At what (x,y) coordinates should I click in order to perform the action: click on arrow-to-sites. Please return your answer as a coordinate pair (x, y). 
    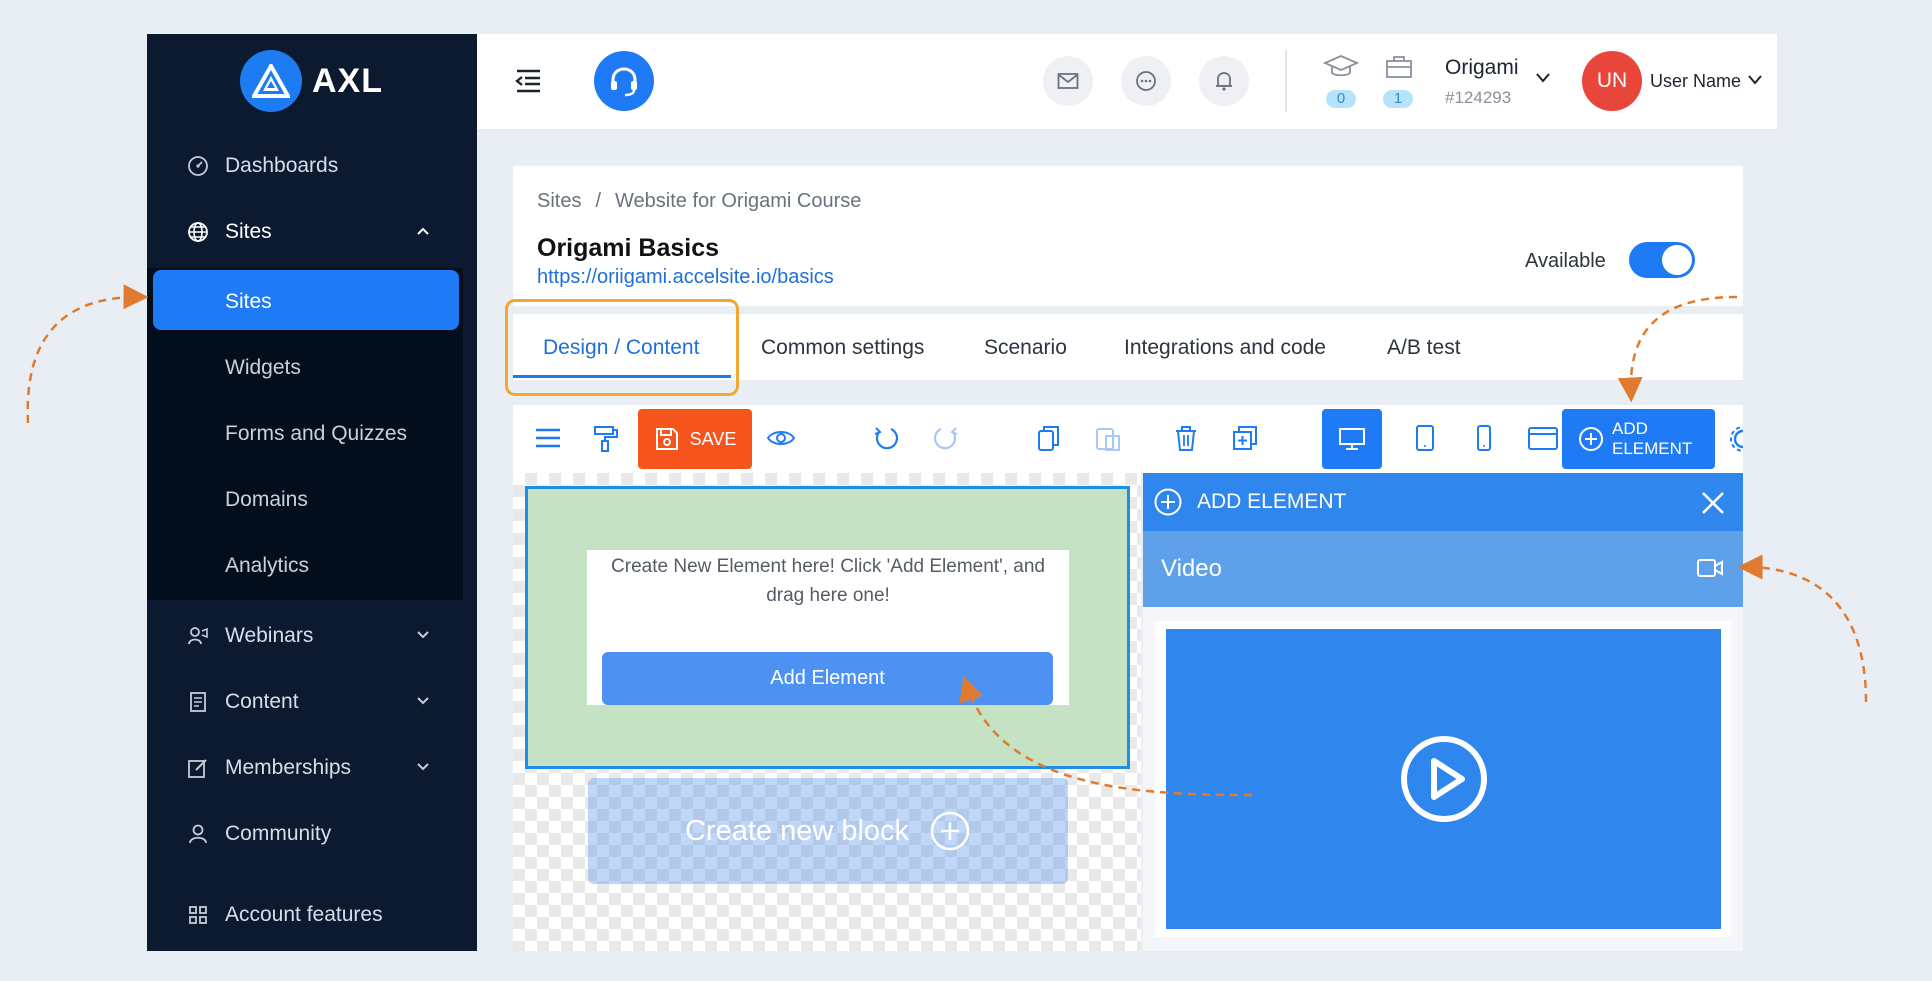
    Looking at the image, I should click on (87, 354).